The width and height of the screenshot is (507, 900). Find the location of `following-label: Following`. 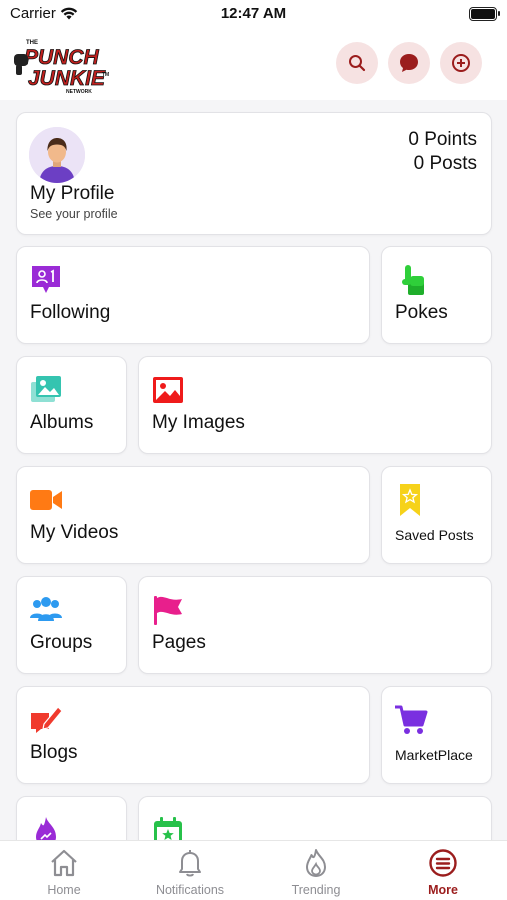

following-label: Following is located at coordinates (70, 312).